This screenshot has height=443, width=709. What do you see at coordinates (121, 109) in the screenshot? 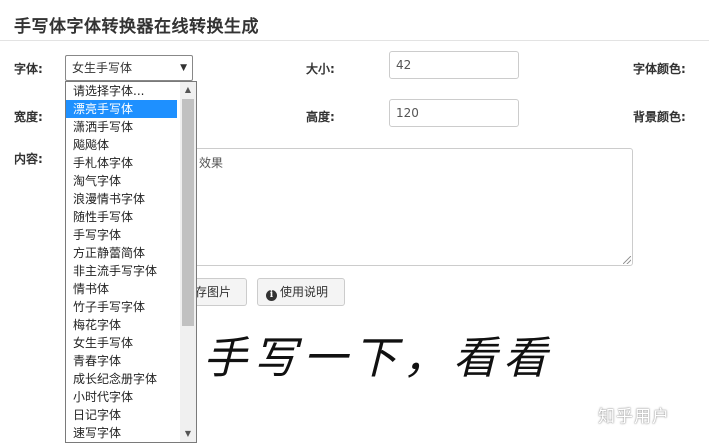
I see `font-option: 漂亮手写体` at bounding box center [121, 109].